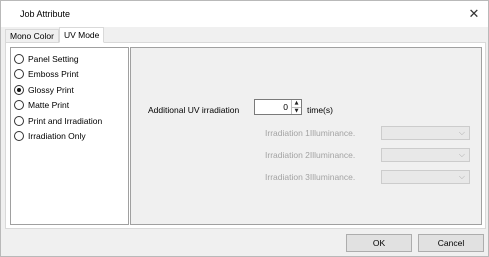 The width and height of the screenshot is (489, 257). I want to click on tab-mono-color: Mono Color, so click(32, 36).